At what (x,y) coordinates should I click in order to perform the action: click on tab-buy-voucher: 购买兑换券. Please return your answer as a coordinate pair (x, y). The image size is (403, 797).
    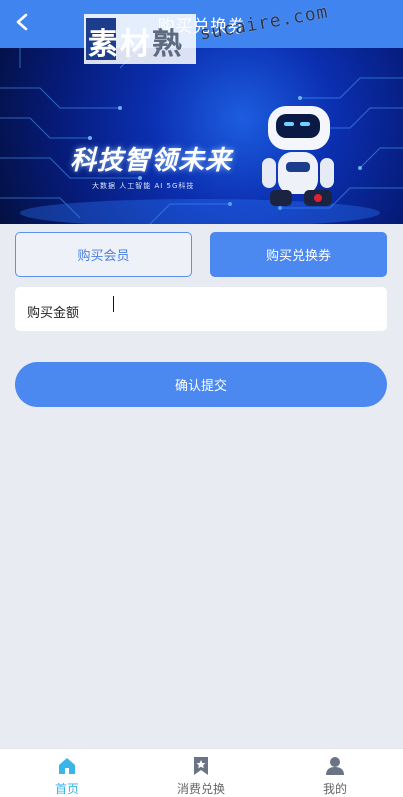
    Looking at the image, I should click on (298, 254).